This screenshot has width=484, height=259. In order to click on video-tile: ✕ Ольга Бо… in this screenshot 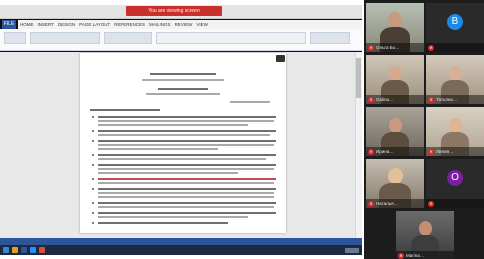, I will do `click(395, 27)`.